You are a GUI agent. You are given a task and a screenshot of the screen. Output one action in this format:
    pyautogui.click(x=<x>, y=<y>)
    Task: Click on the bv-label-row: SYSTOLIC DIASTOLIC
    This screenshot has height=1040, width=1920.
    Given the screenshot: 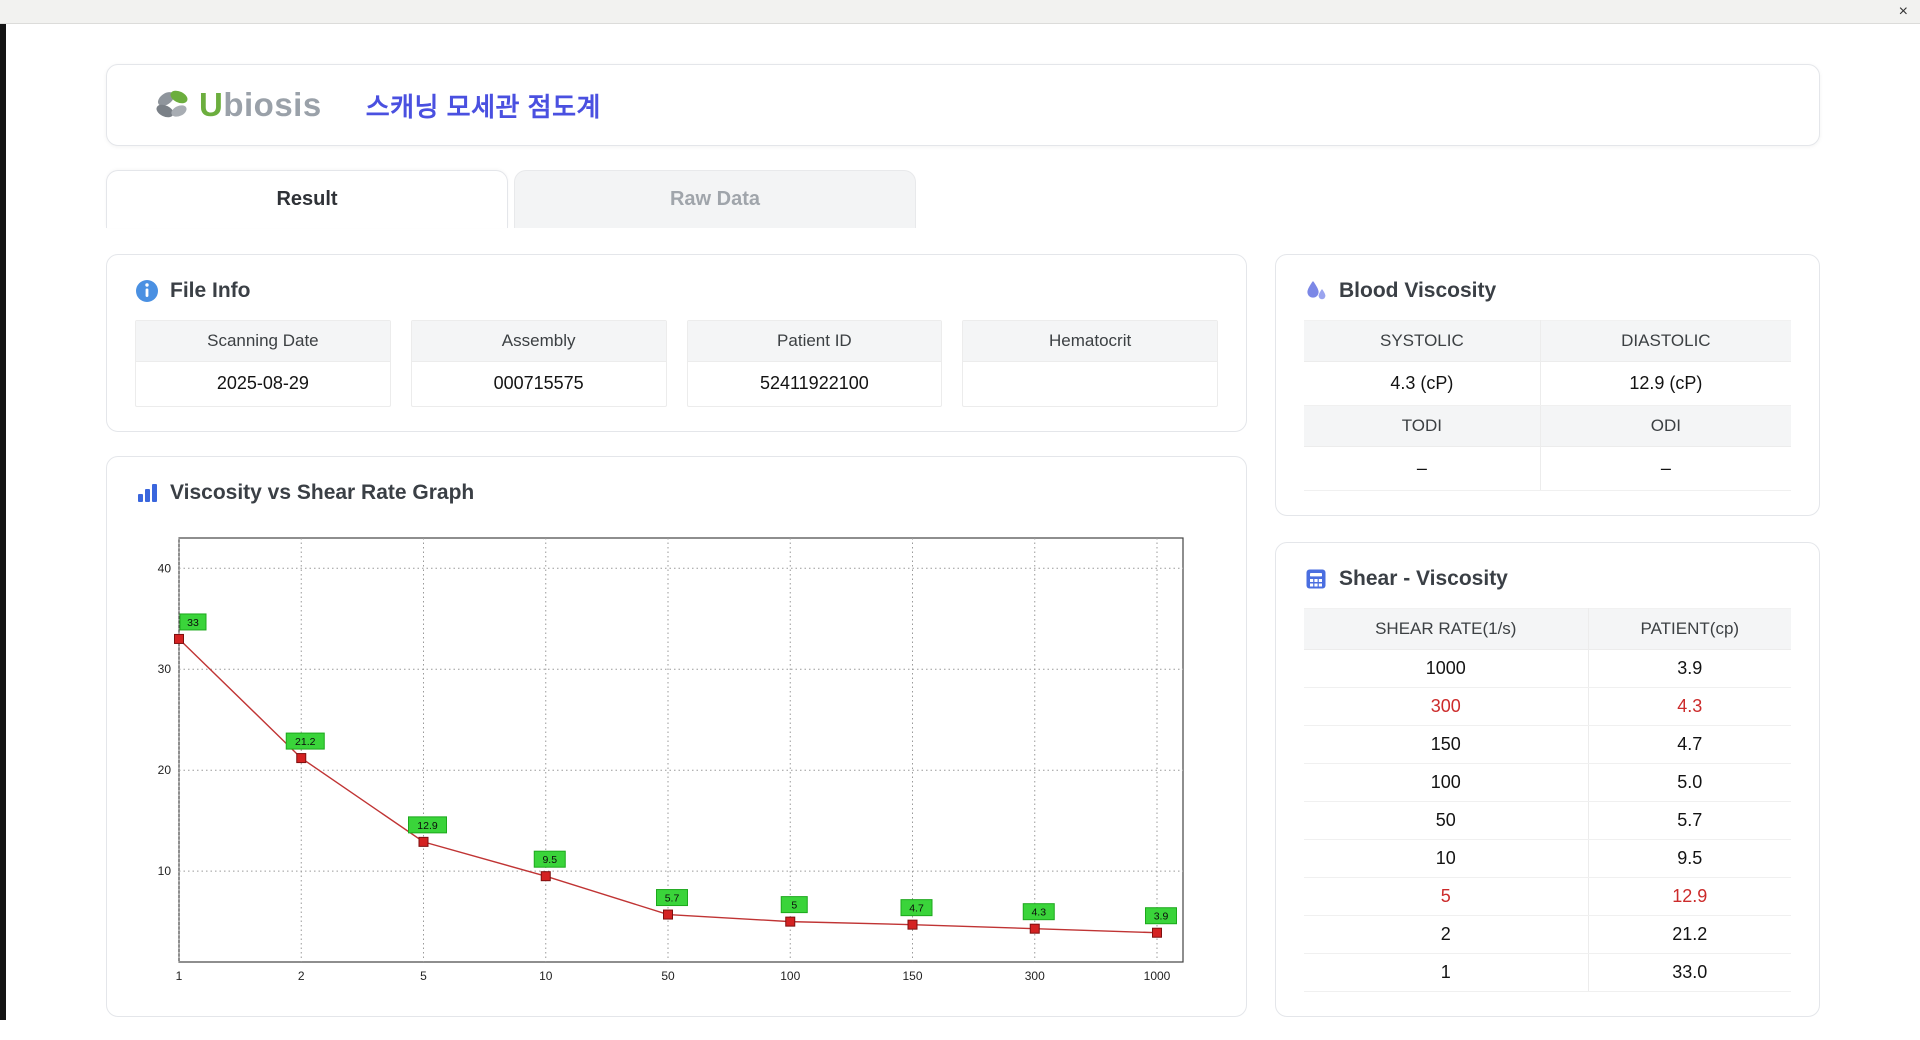 What is the action you would take?
    pyautogui.click(x=1547, y=341)
    